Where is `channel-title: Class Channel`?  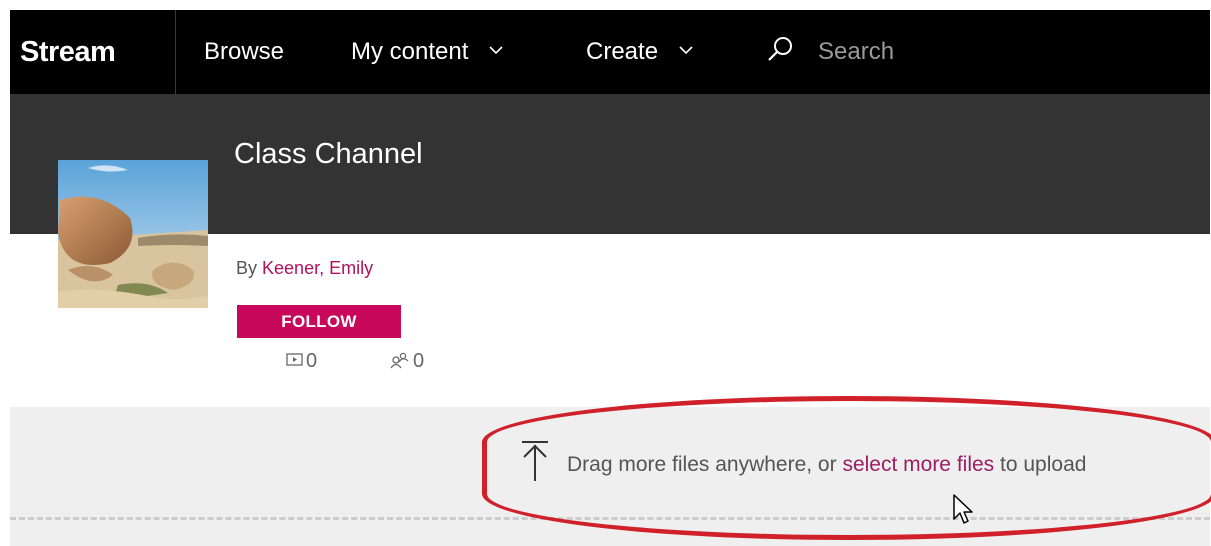
channel-title: Class Channel is located at coordinates (328, 154).